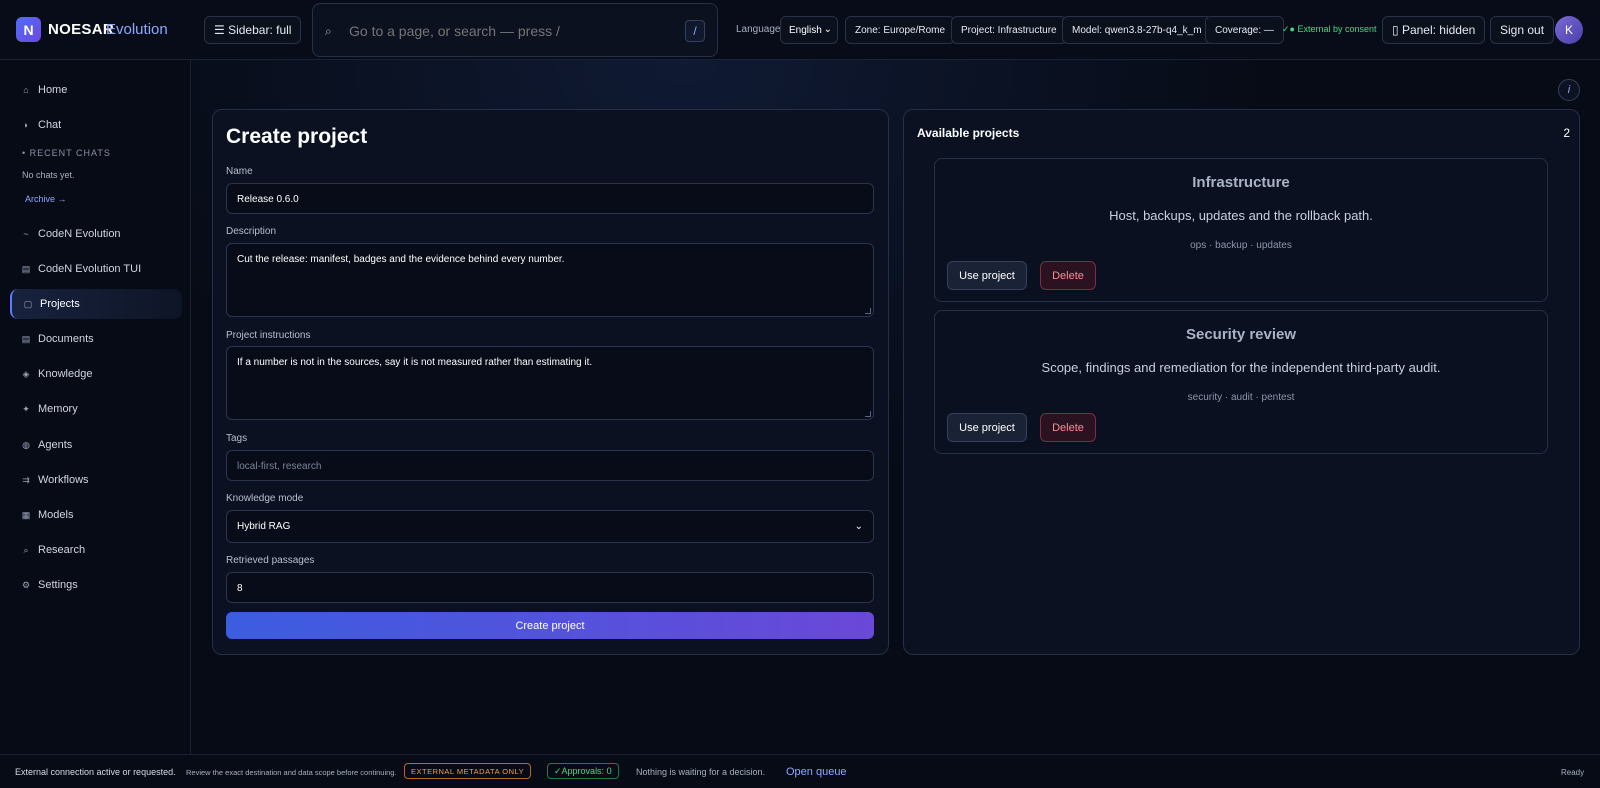 The image size is (1600, 788). Describe the element at coordinates (65, 374) in the screenshot. I see `sidebar-item-label: Knowledge` at that location.